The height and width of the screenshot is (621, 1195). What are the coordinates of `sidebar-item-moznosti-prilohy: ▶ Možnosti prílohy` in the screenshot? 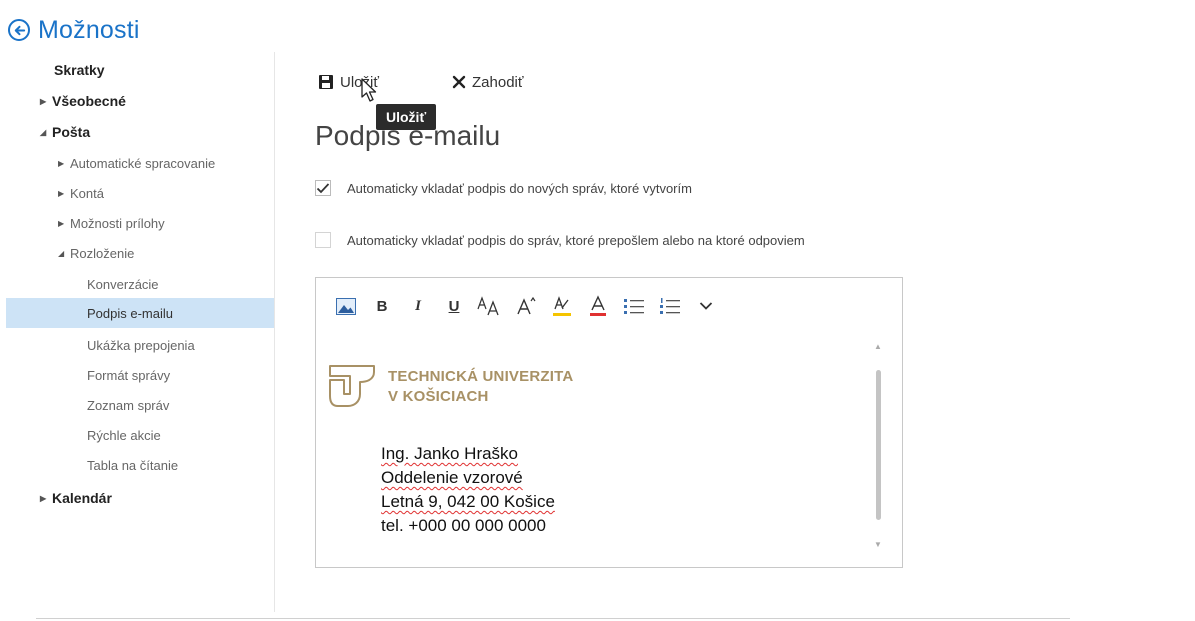 It's located at (140, 223).